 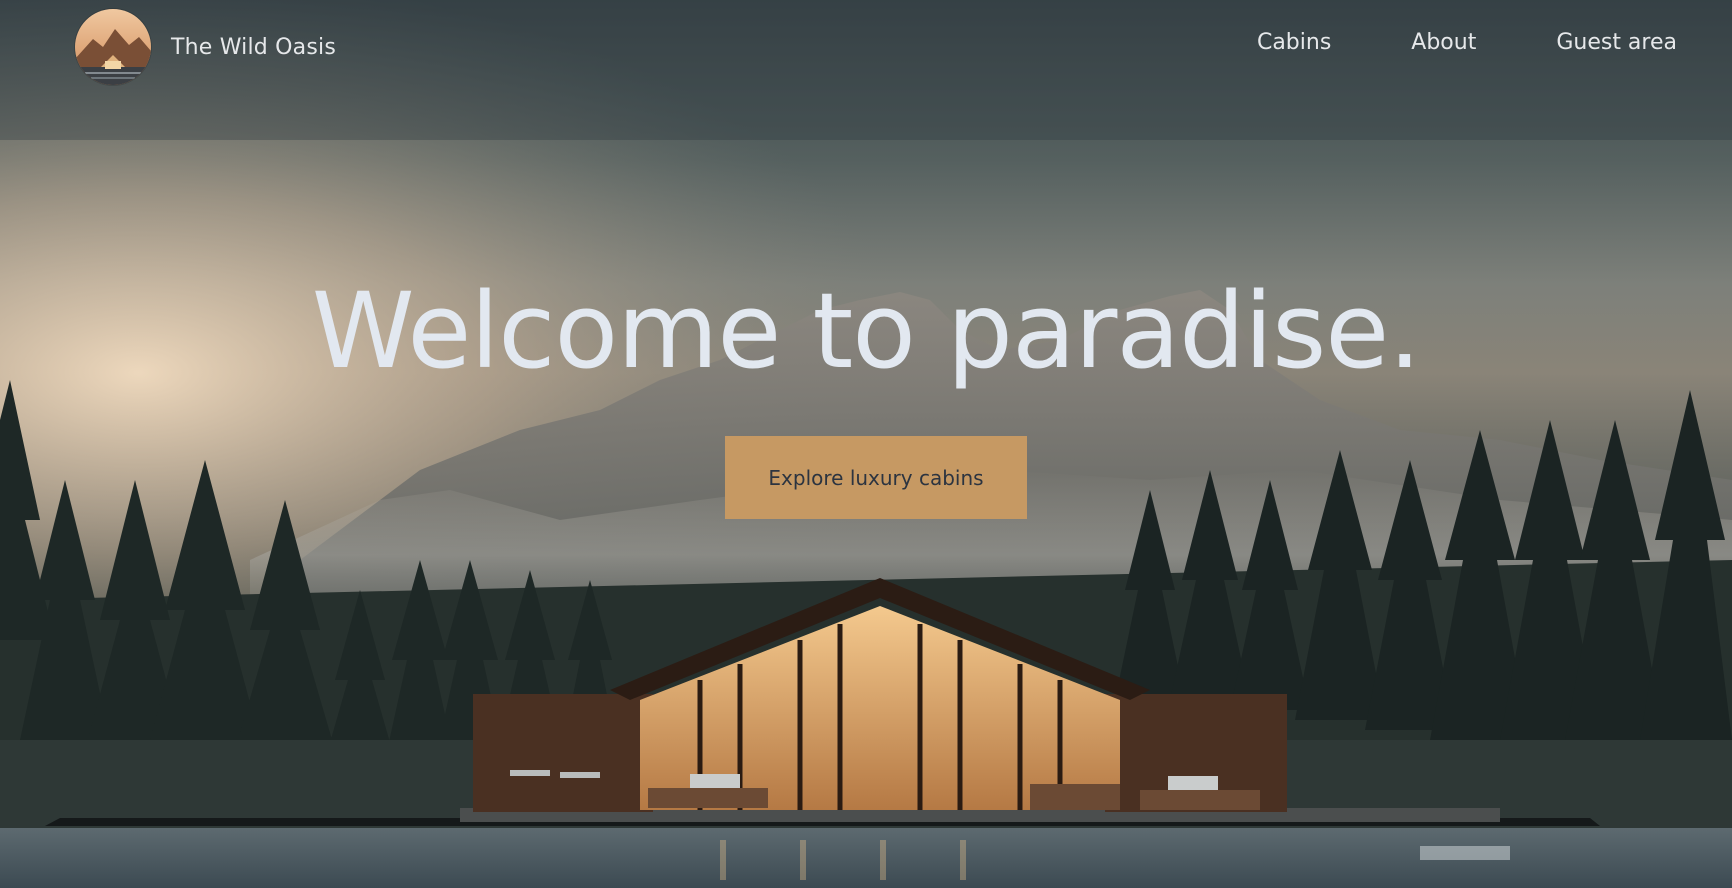 What do you see at coordinates (113, 47) in the screenshot?
I see `cabin-mountain-logo-icon` at bounding box center [113, 47].